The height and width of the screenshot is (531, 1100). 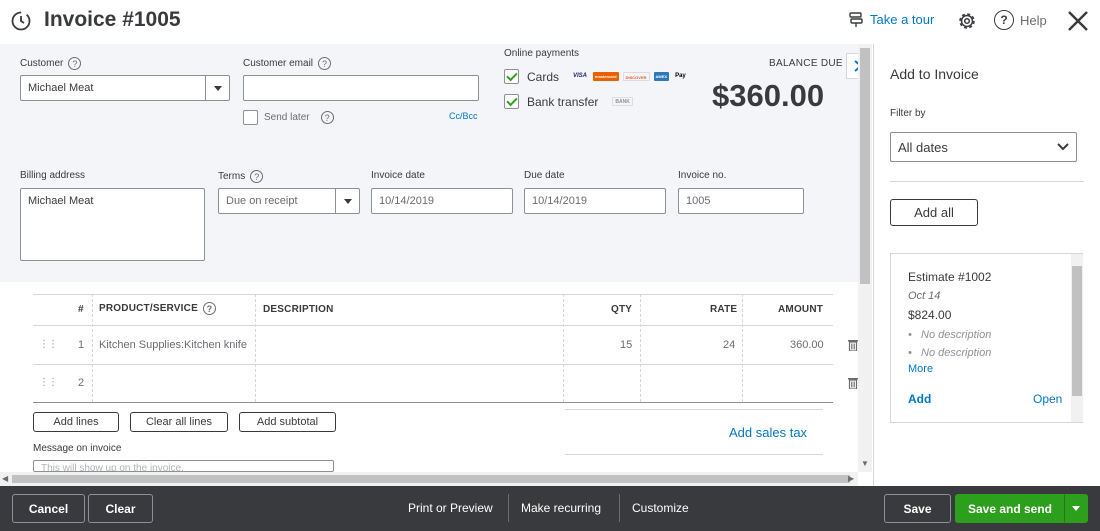 I want to click on cancel-button: Cancel, so click(x=48, y=508).